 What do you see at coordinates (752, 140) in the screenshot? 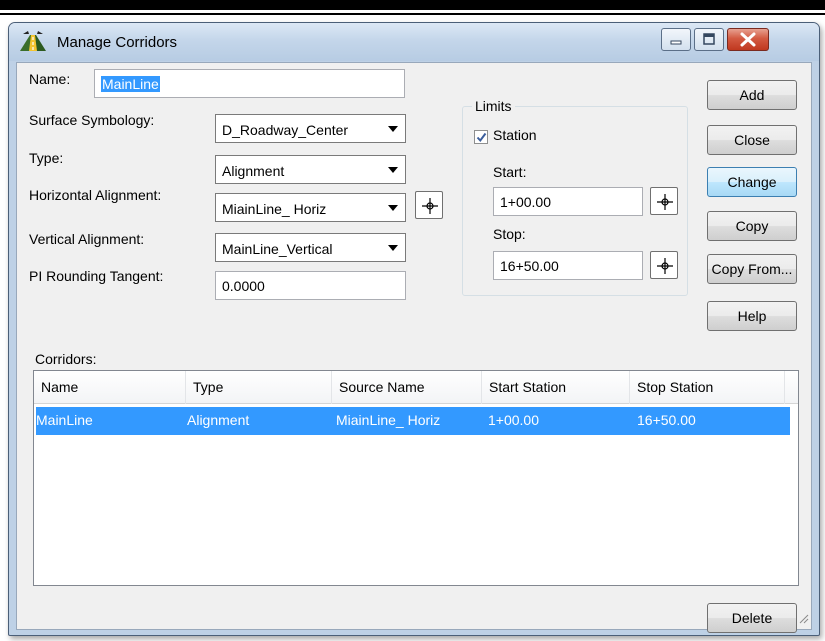
I see `close-button: Close` at bounding box center [752, 140].